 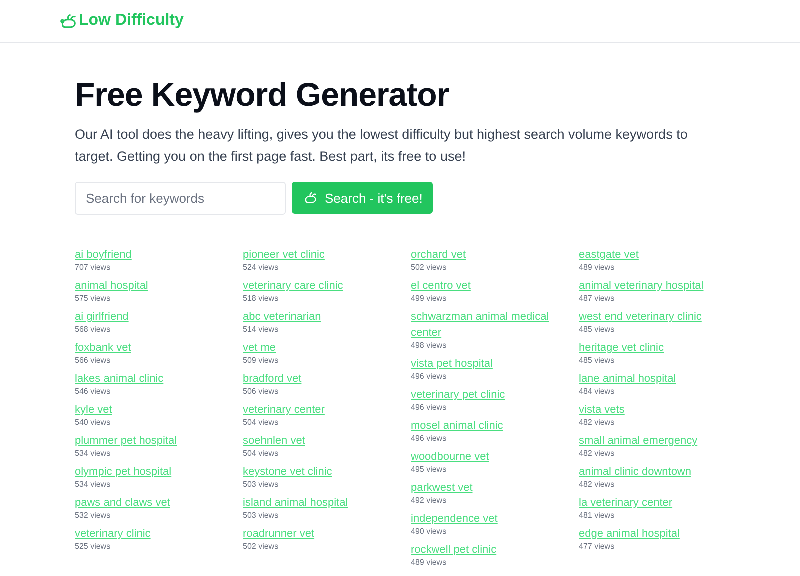 I want to click on keyword-link: independence vet, so click(x=454, y=519).